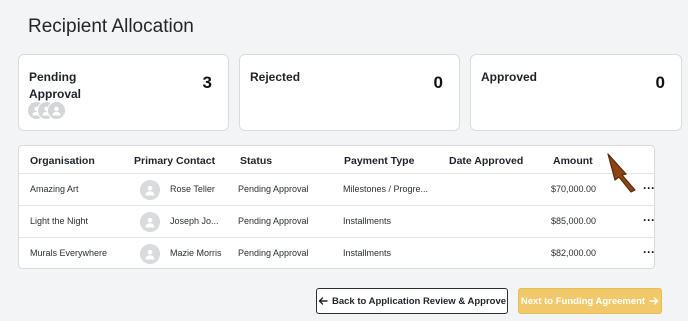 The image size is (688, 321). What do you see at coordinates (54, 189) in the screenshot?
I see `organisation-cell: Amazing Art` at bounding box center [54, 189].